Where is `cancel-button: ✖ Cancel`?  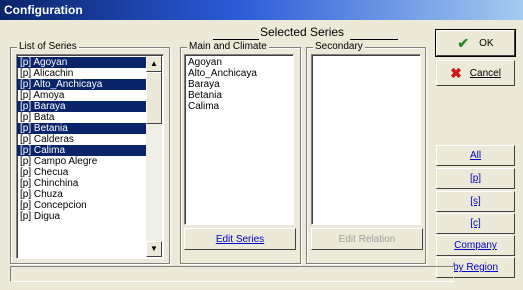 cancel-button: ✖ Cancel is located at coordinates (475, 73).